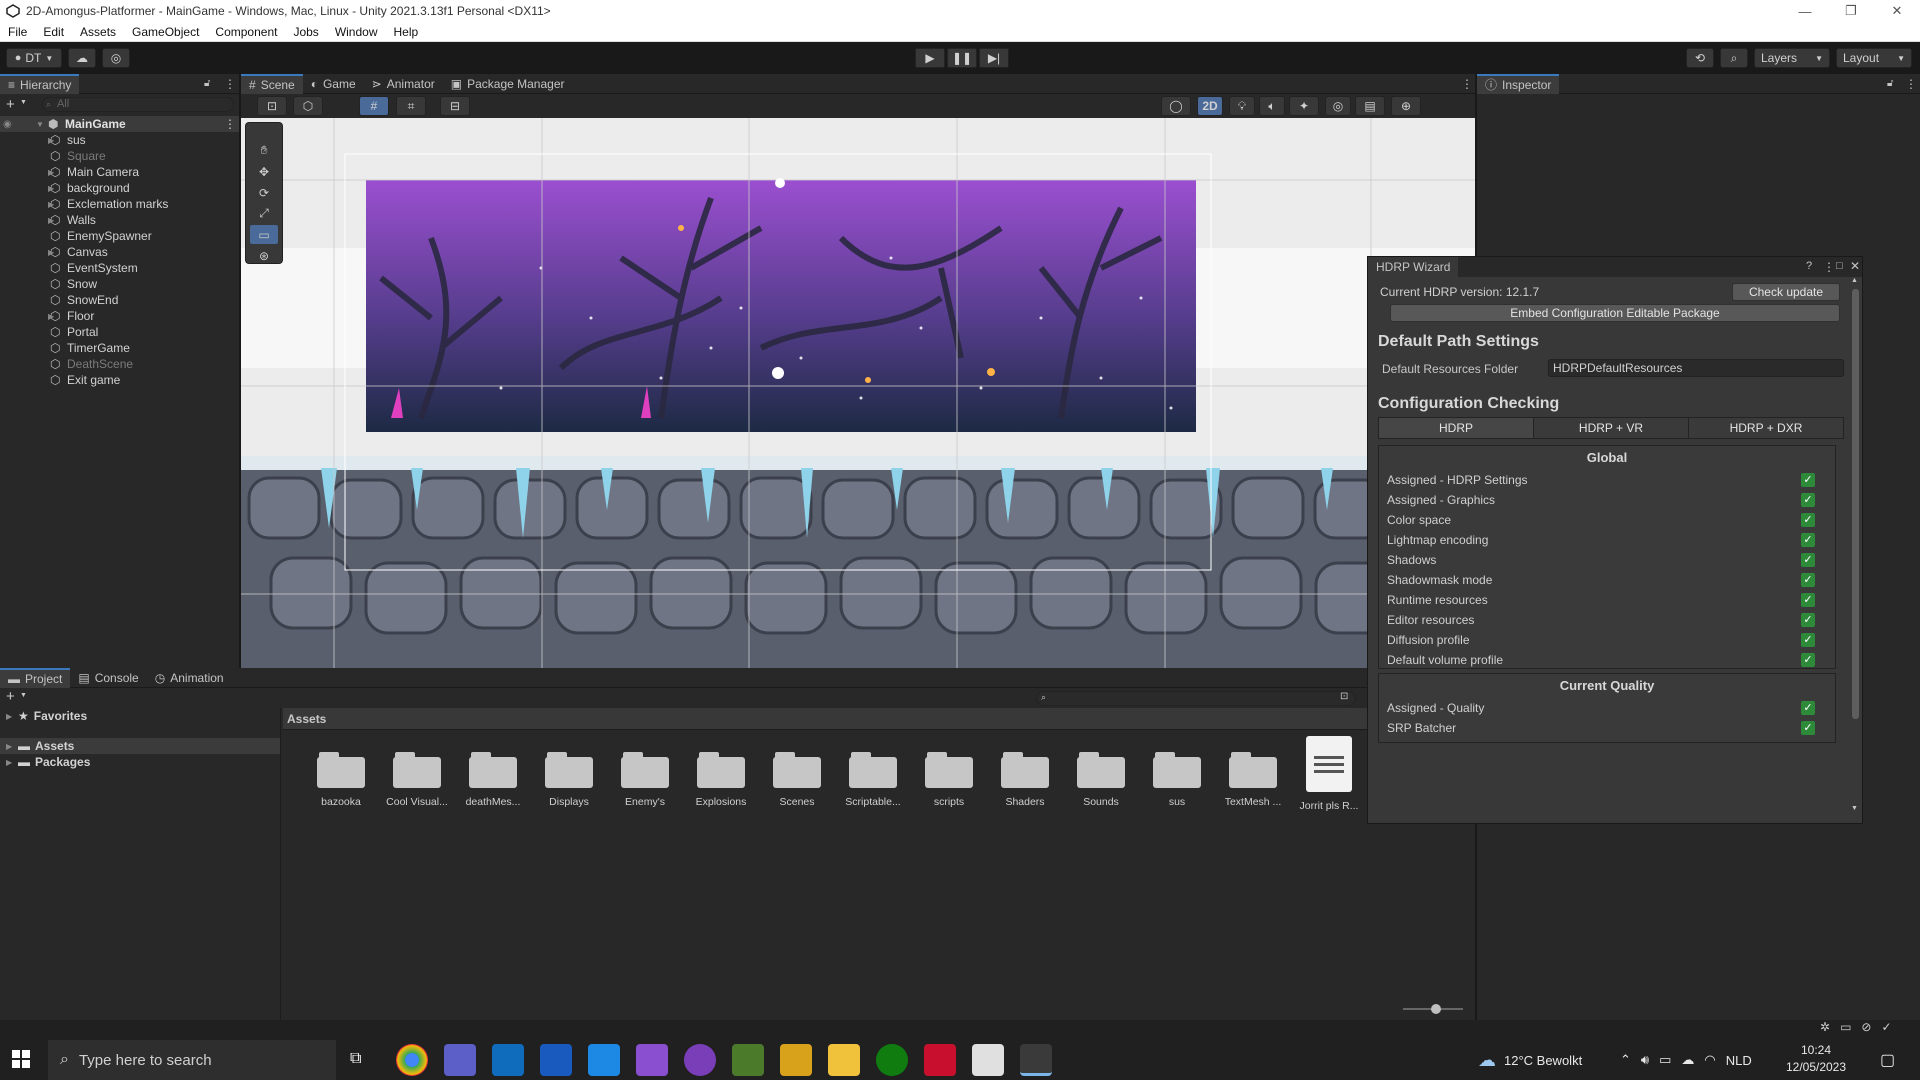 Image resolution: width=1920 pixels, height=1080 pixels. What do you see at coordinates (140, 746) in the screenshot?
I see `assets-folder-row: ▶ ▬ Assets` at bounding box center [140, 746].